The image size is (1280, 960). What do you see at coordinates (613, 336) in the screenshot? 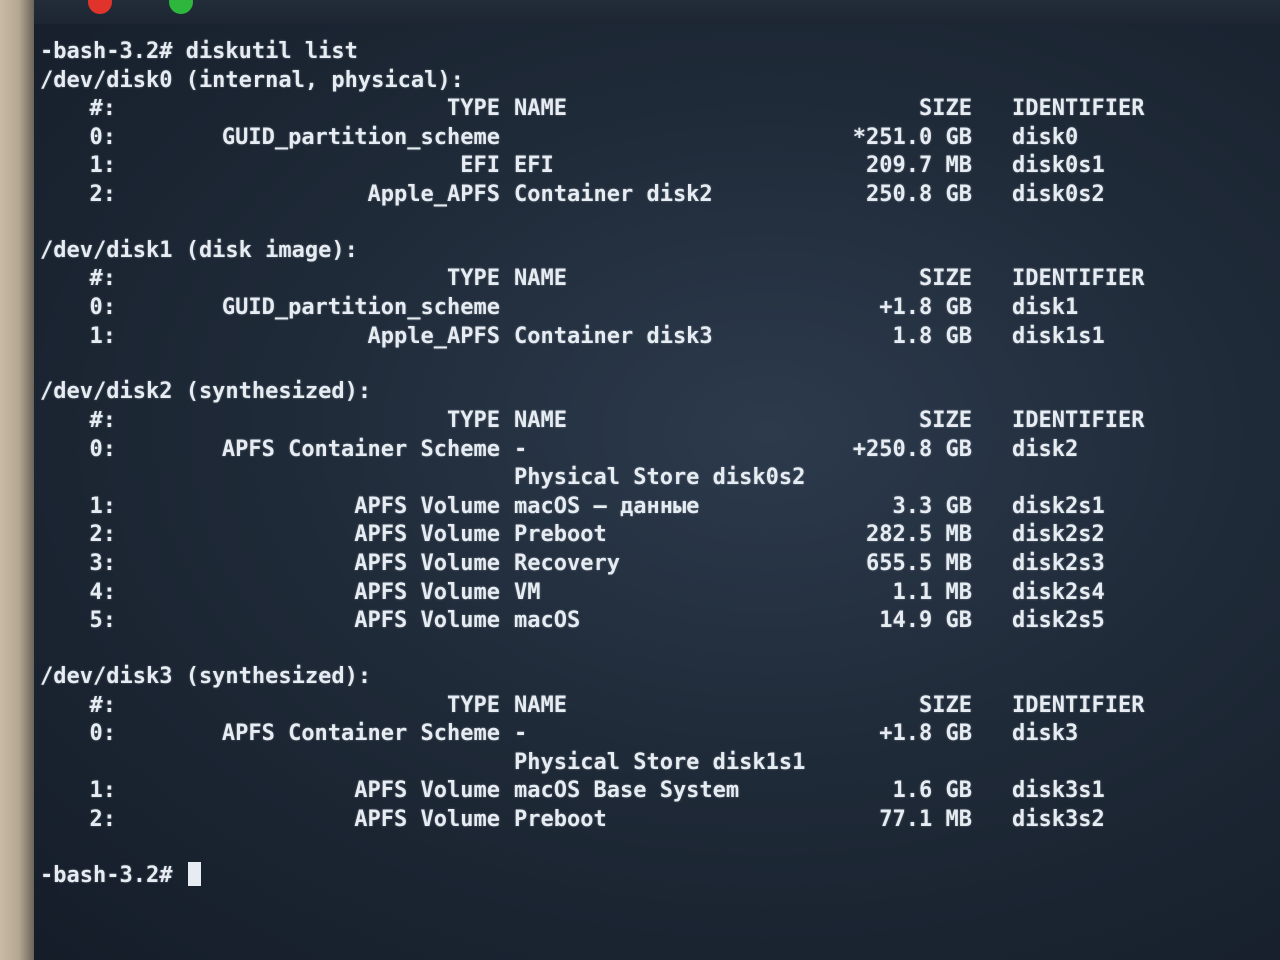
I see `partition-name: Container disk3` at bounding box center [613, 336].